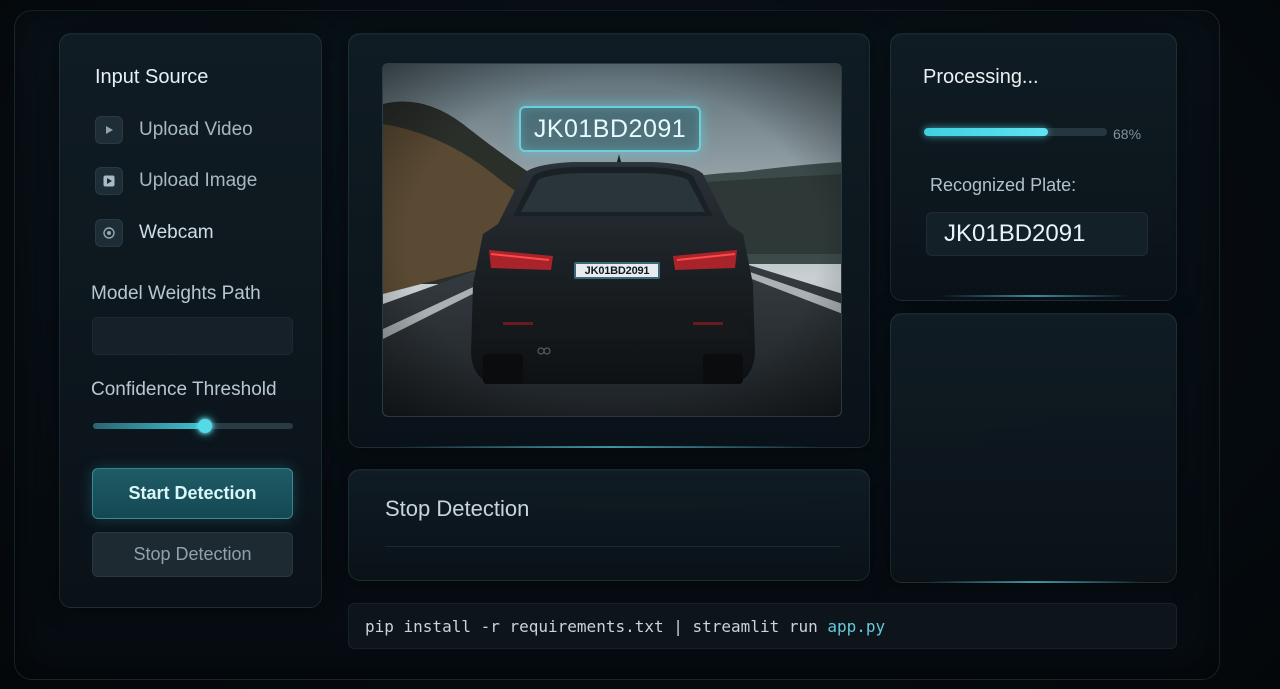 Image resolution: width=1280 pixels, height=689 pixels. I want to click on webcam-option: Webcam, so click(154, 233).